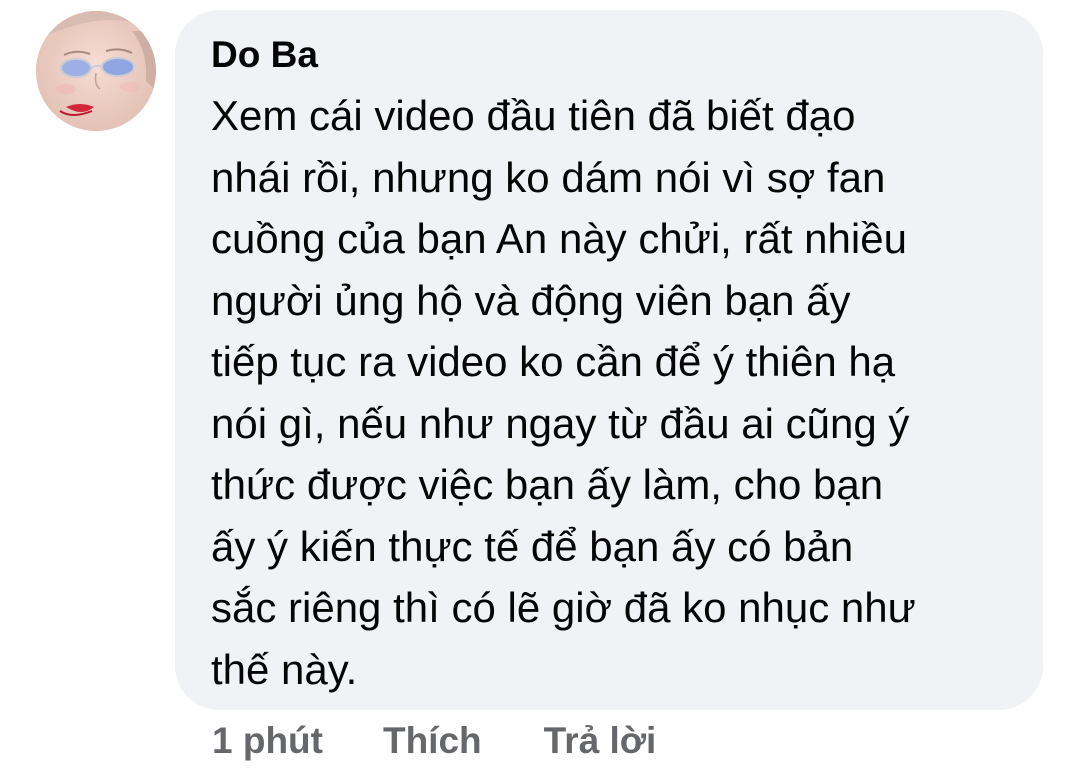 The width and height of the screenshot is (1080, 775). I want to click on comment-text-line: ấy ý kiến thực tế để bạn ấy có bản, so click(532, 546).